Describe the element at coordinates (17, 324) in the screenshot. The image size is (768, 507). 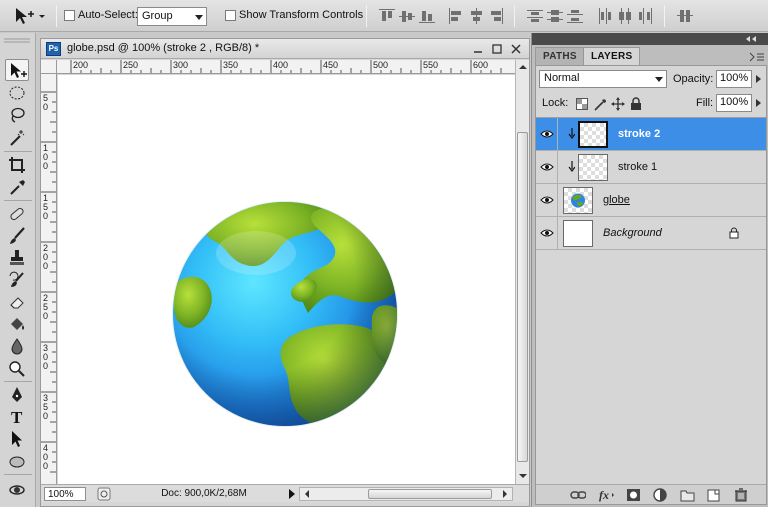
I see `paint-bucket-tool` at that location.